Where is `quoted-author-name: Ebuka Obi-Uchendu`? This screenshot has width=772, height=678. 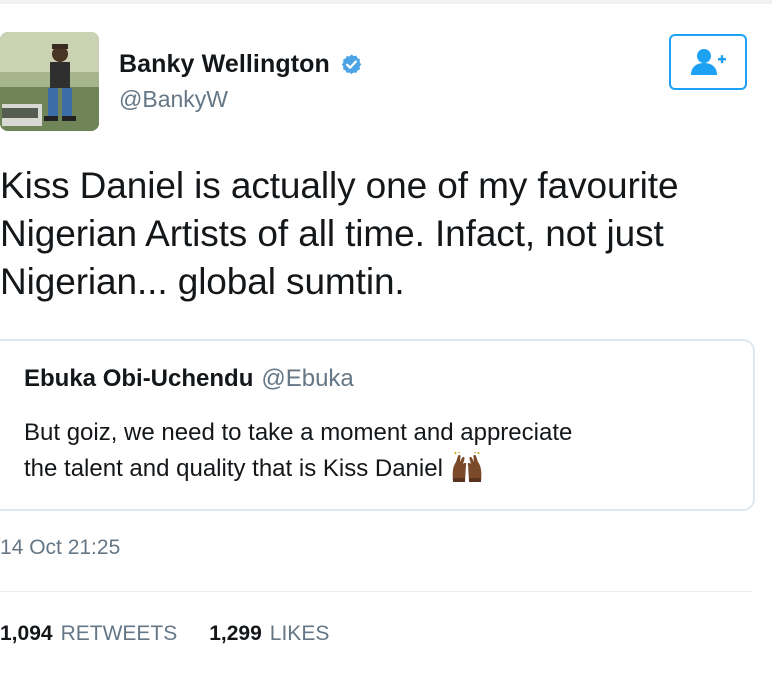 quoted-author-name: Ebuka Obi-Uchendu is located at coordinates (139, 378).